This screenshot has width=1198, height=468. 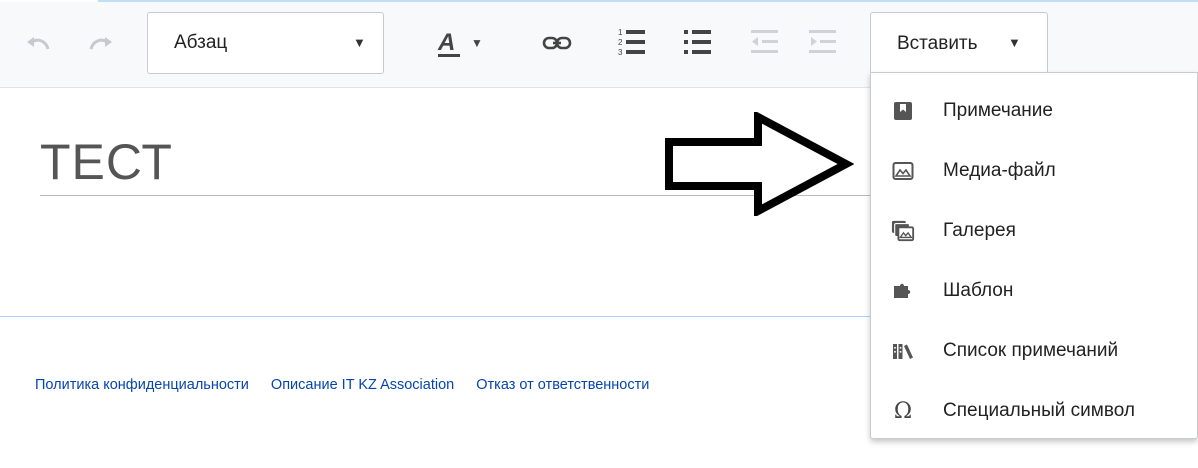 I want to click on bullet-list-button, so click(x=698, y=42).